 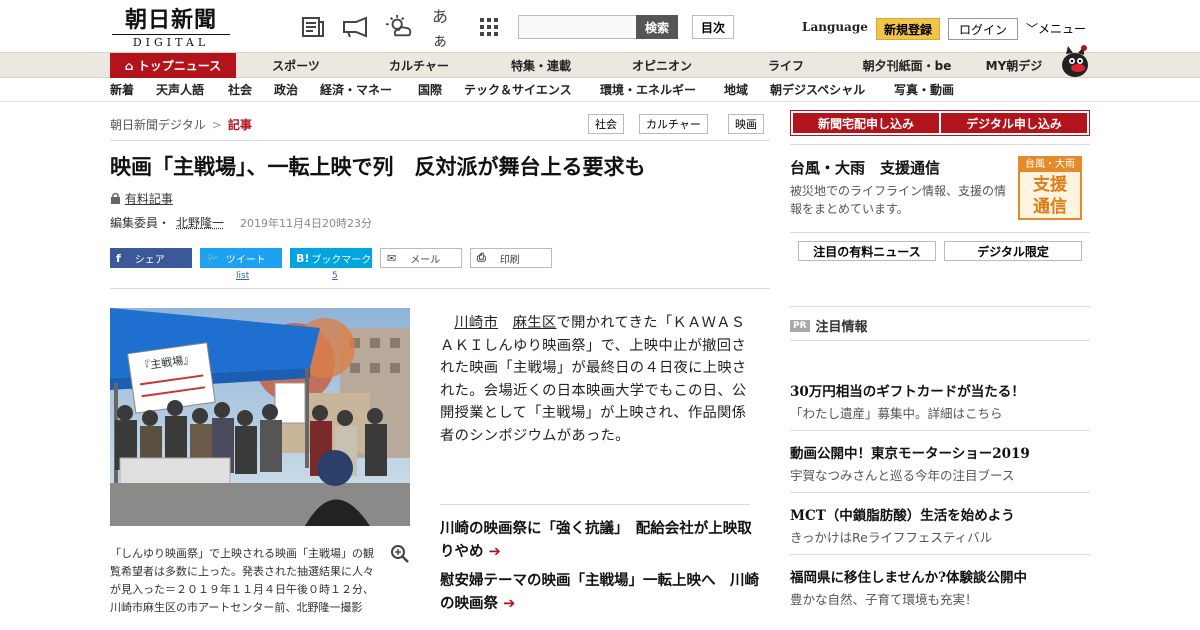 What do you see at coordinates (260, 417) in the screenshot?
I see `article-photo: 『主戦場』` at bounding box center [260, 417].